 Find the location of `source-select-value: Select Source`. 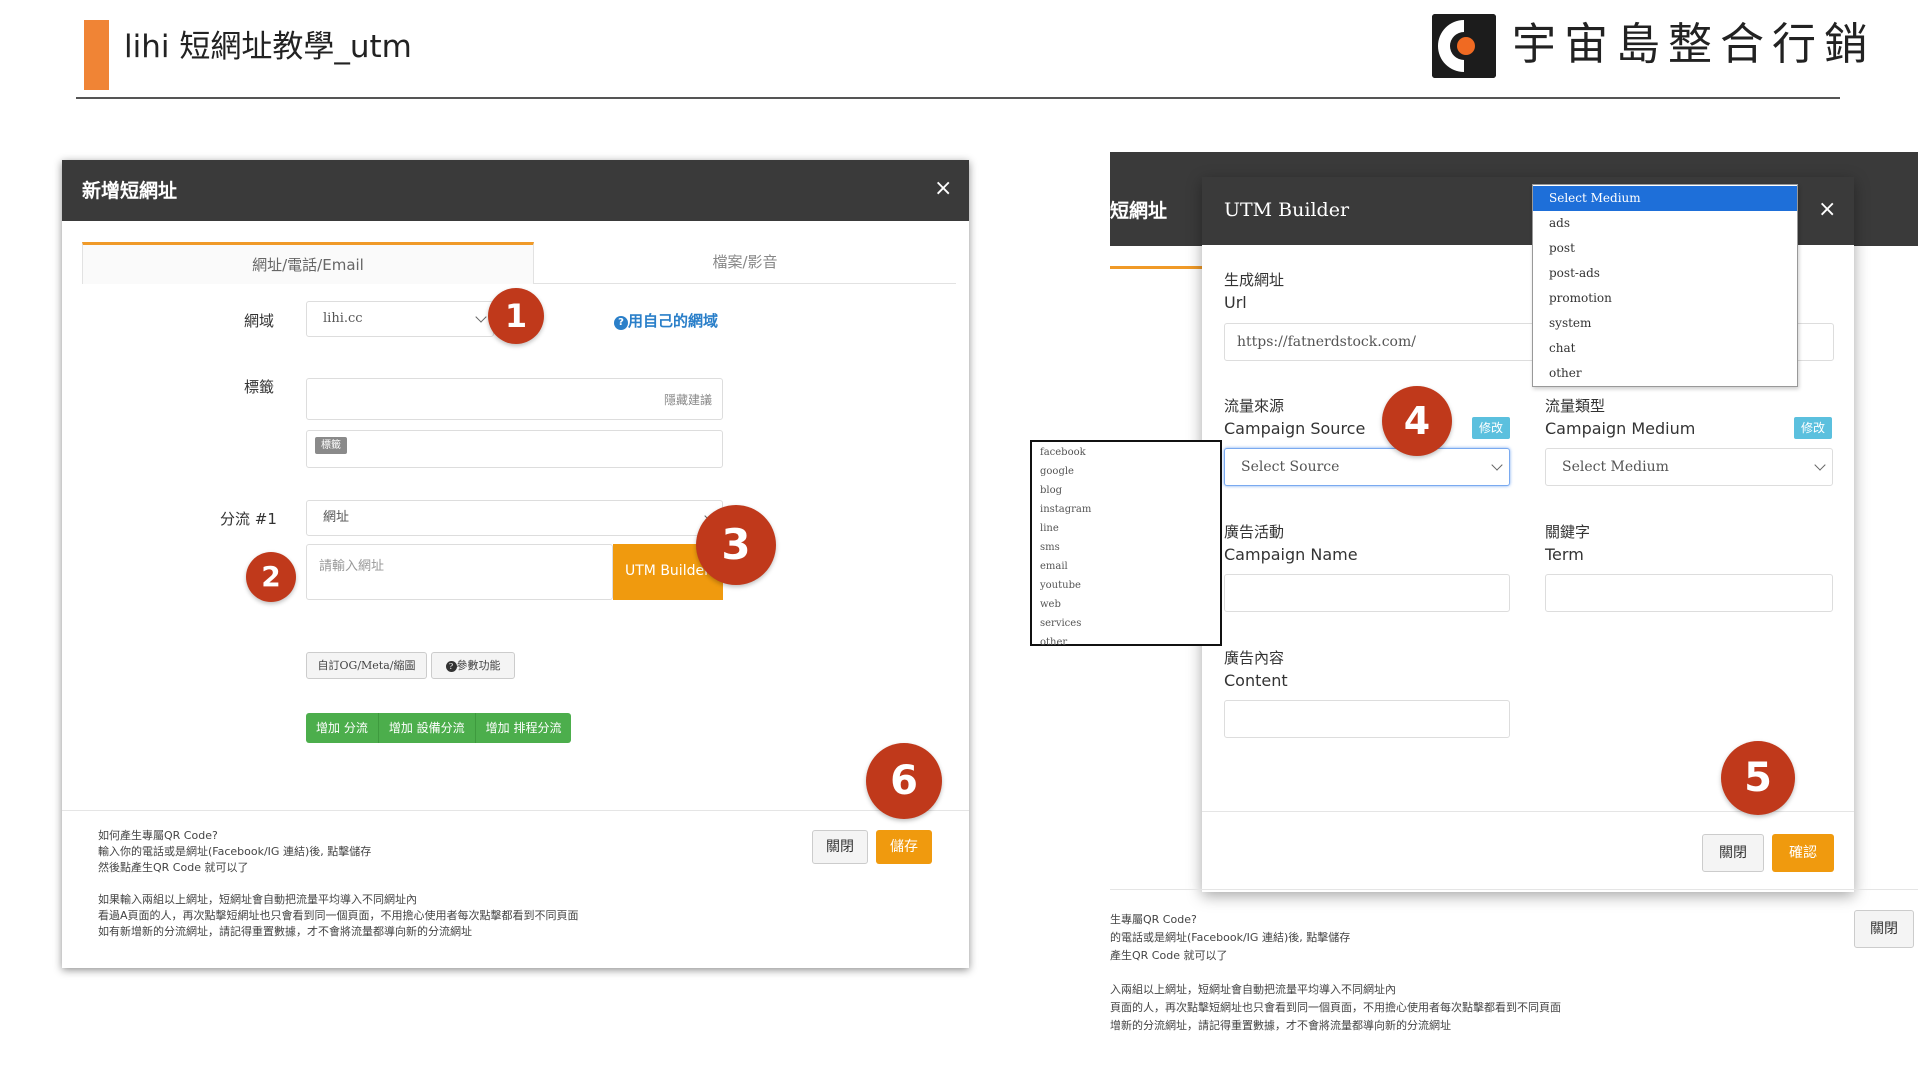

source-select-value: Select Source is located at coordinates (1290, 467).